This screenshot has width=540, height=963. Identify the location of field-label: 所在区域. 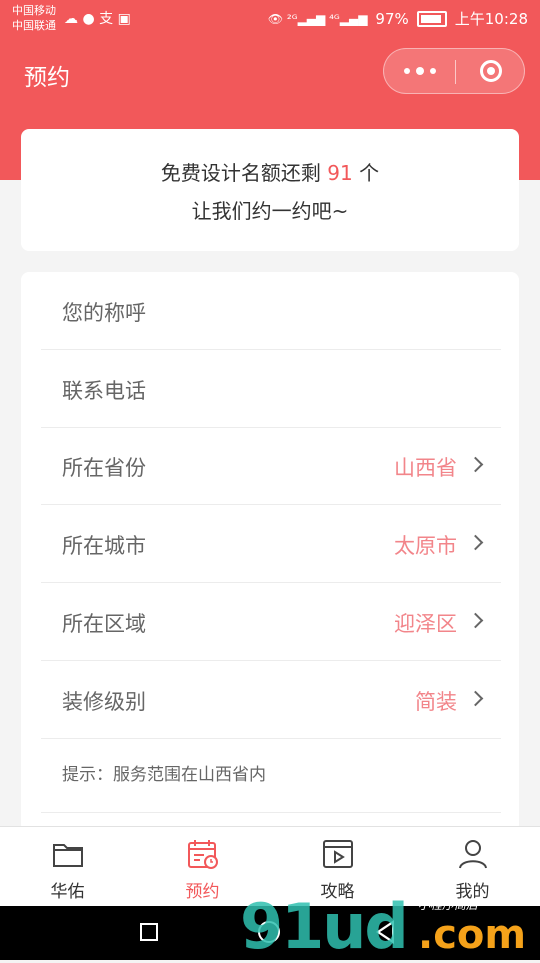
(104, 624).